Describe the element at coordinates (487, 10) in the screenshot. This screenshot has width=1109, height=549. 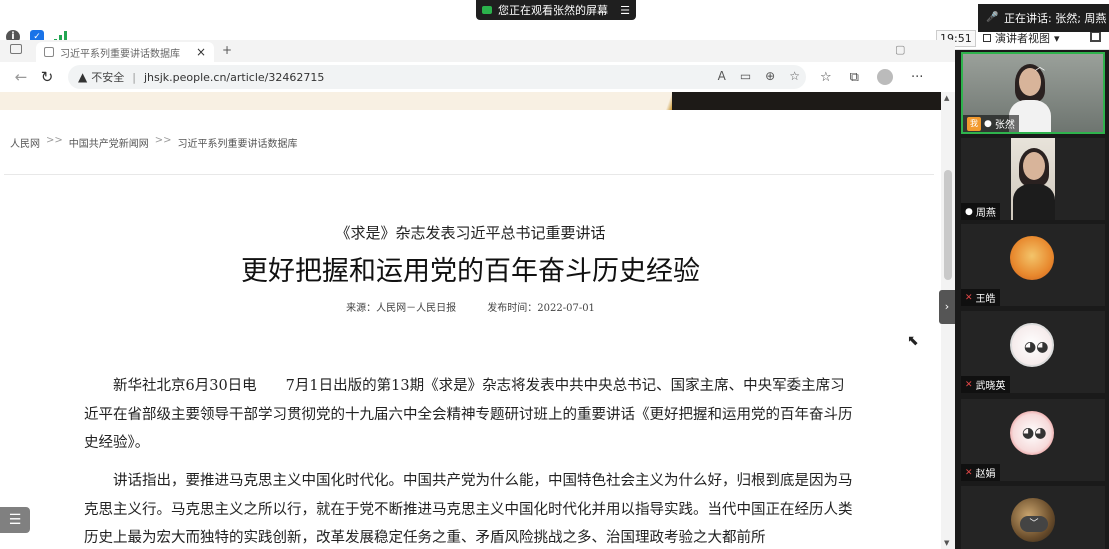
I see `camera-icon` at that location.